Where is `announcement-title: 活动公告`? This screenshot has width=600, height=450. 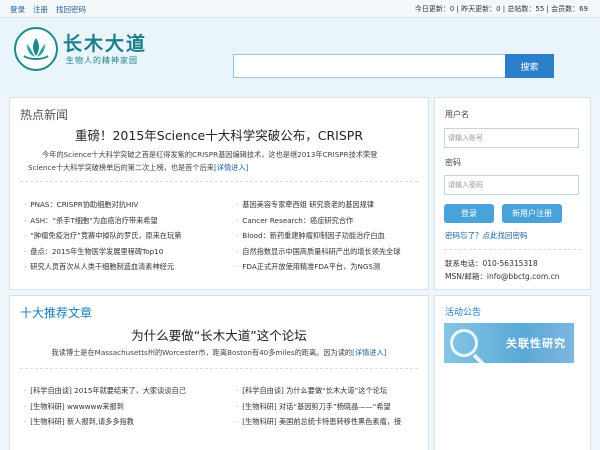 announcement-title: 活动公告 is located at coordinates (463, 313).